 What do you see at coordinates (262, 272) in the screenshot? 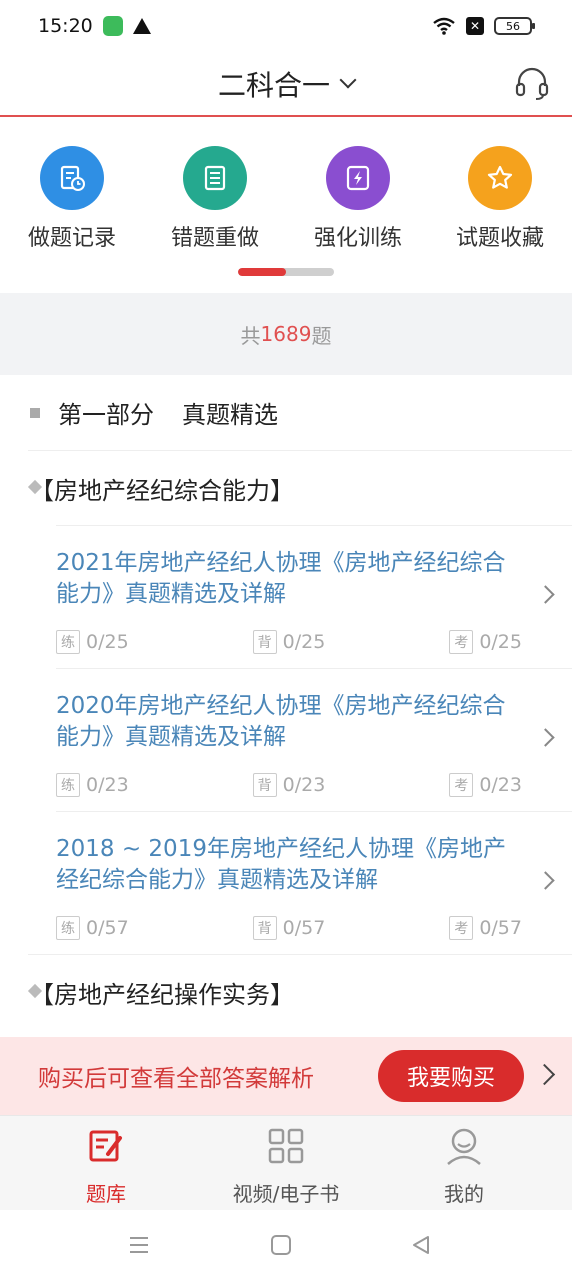
I see `page-indicator-active` at bounding box center [262, 272].